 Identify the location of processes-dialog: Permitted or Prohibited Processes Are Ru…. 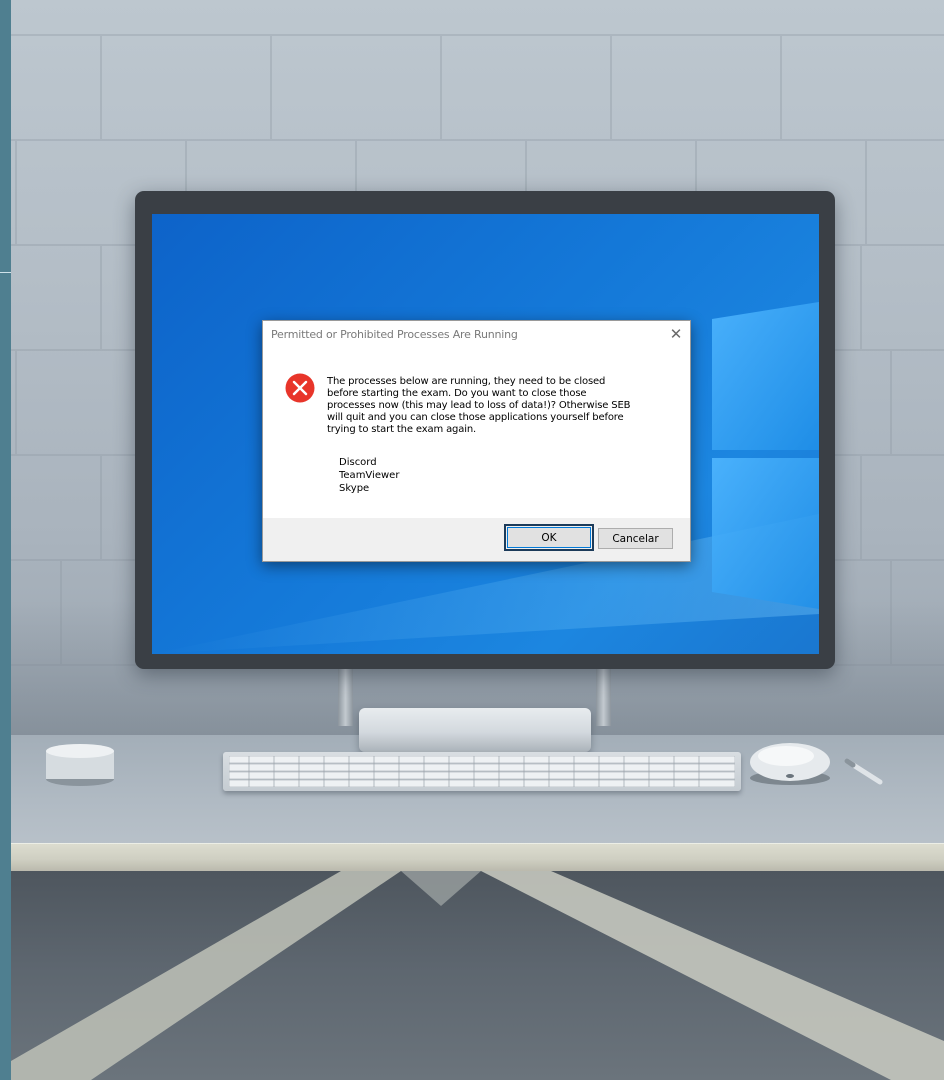
(476, 441).